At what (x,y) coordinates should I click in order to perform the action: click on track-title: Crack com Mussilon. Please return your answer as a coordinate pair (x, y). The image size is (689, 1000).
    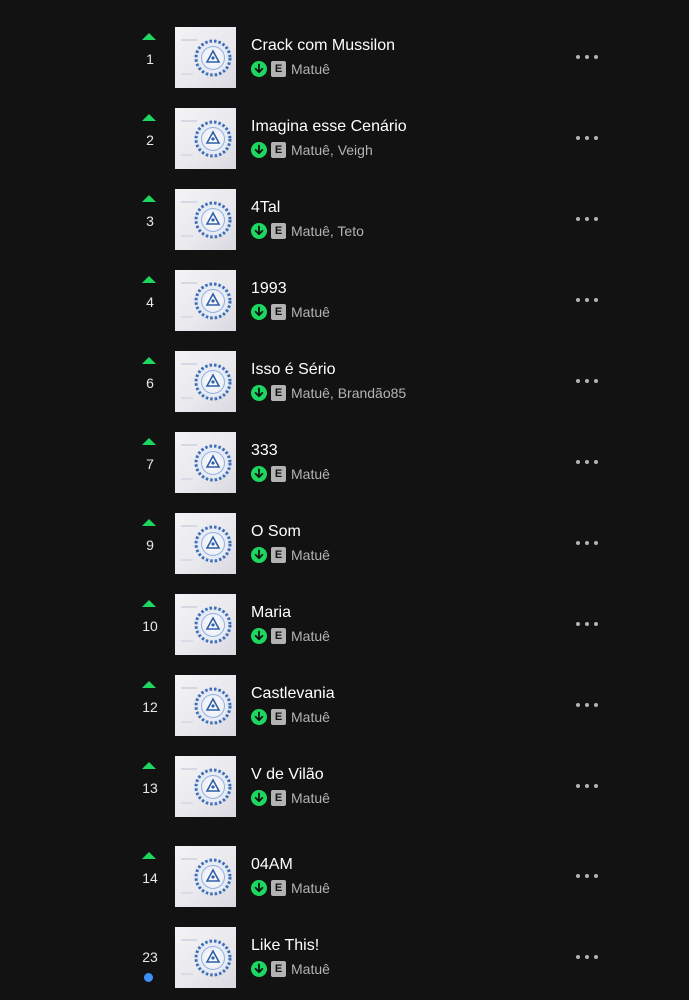
    Looking at the image, I should click on (323, 45).